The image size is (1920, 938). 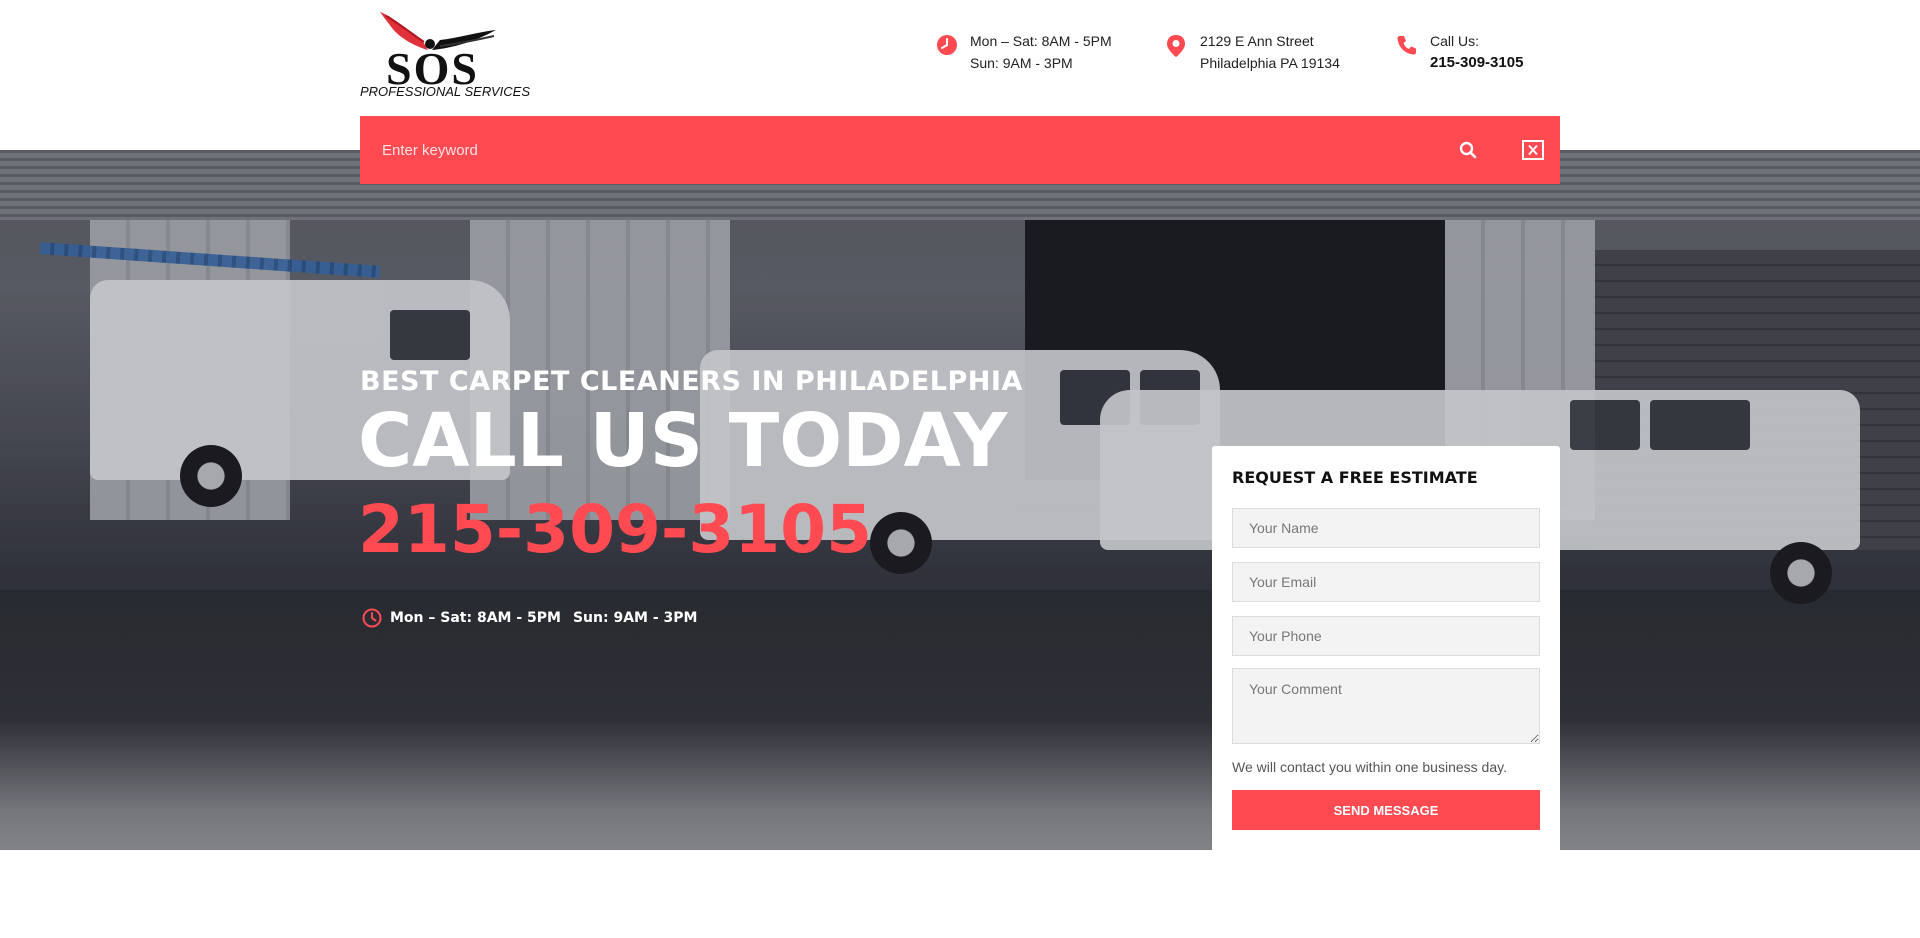 What do you see at coordinates (1386, 582) in the screenshot?
I see `email-field` at bounding box center [1386, 582].